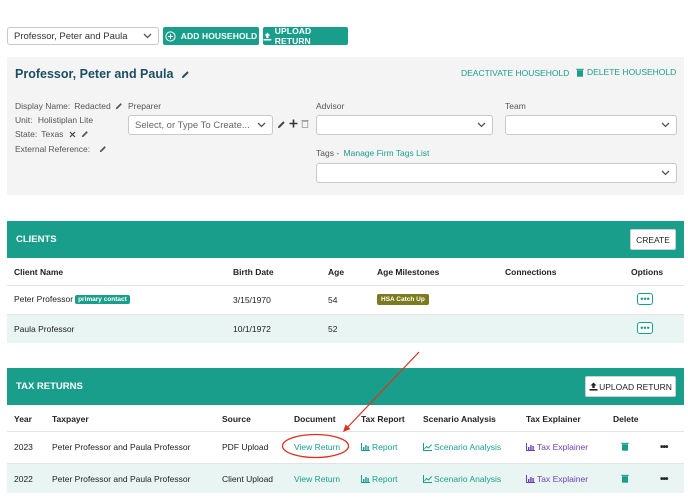 The width and height of the screenshot is (688, 499). What do you see at coordinates (293, 123) in the screenshot?
I see `plus-icon` at bounding box center [293, 123].